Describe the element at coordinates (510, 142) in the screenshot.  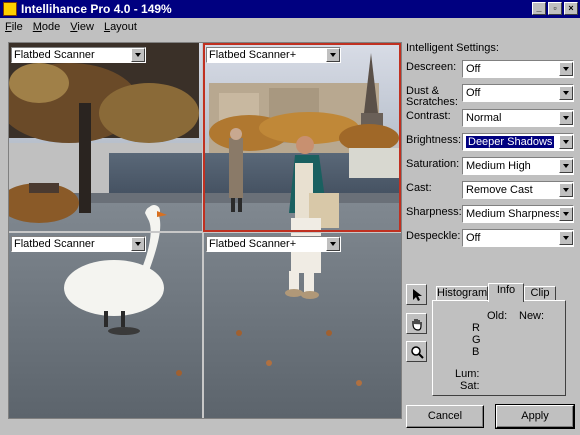
I see `setting-value: Deeper Shadows` at that location.